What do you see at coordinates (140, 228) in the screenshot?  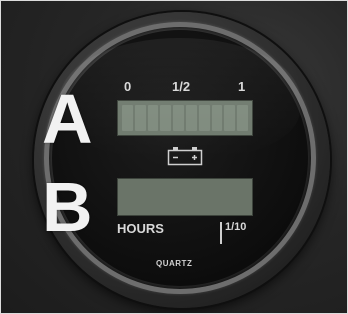 I see `hours-label: HOURS` at bounding box center [140, 228].